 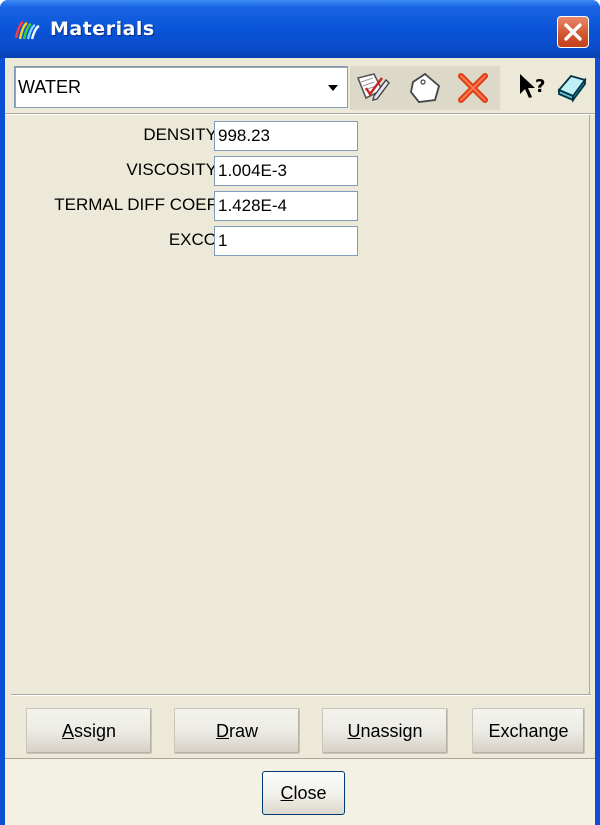 I want to click on close-button: Close, so click(x=303, y=793).